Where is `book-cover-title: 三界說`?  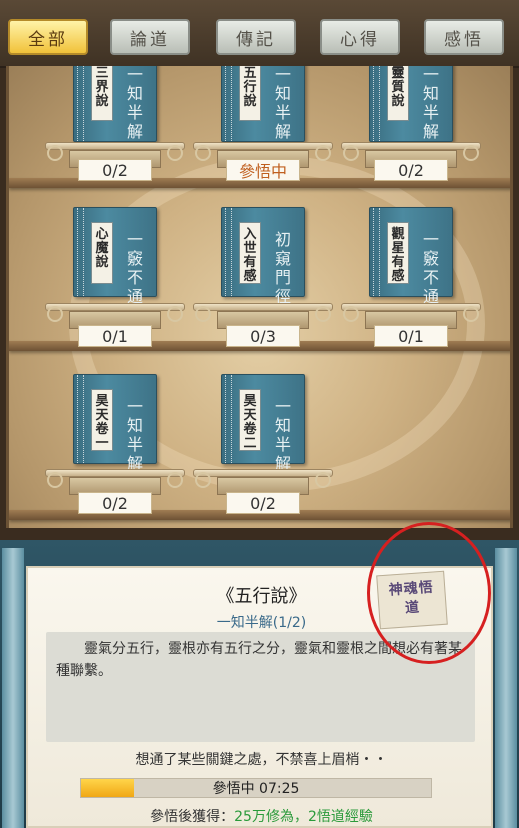 book-cover-title: 三界說 is located at coordinates (102, 93).